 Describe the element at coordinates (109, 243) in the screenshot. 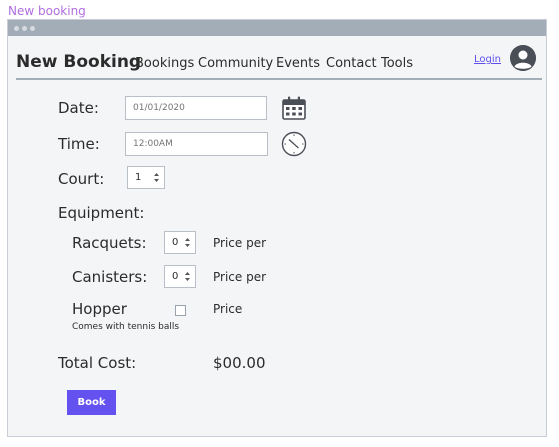

I see `racquets-label: Racquets:` at that location.